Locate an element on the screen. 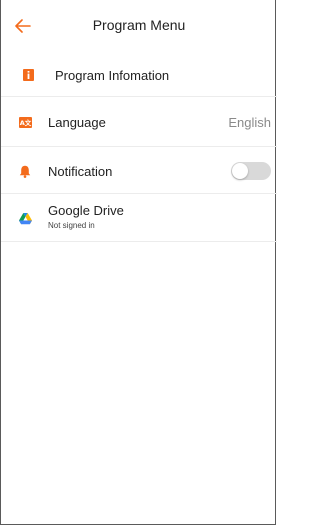 The height and width of the screenshot is (525, 320). info-icon is located at coordinates (28, 75).